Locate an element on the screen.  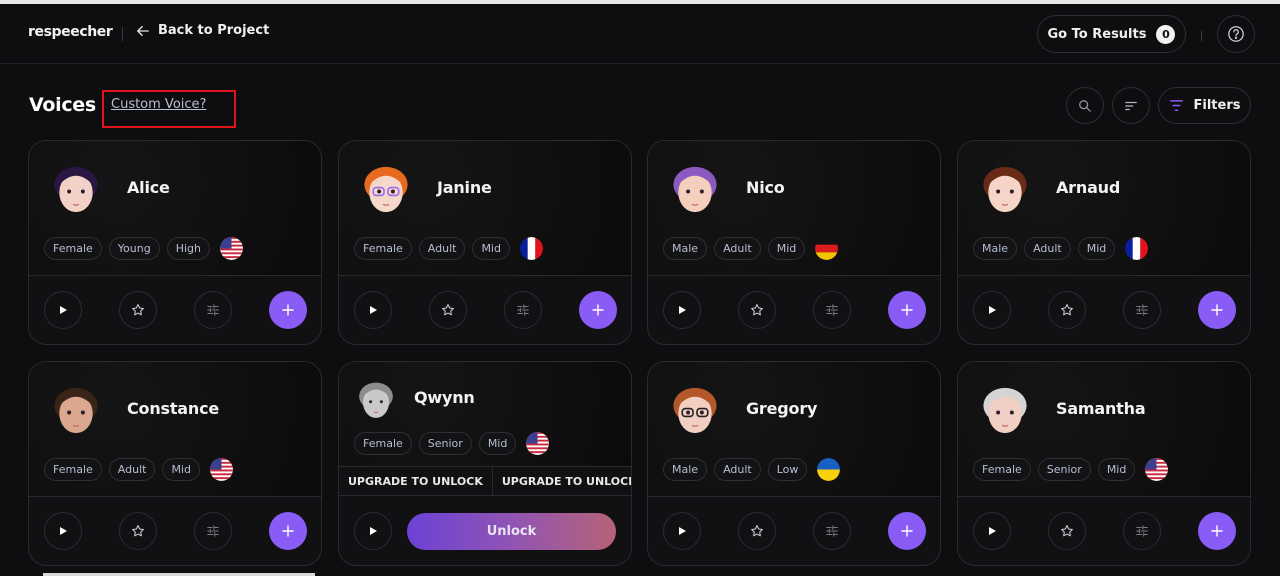
voice-card: Gregory Male Adult Low is located at coordinates (794, 463).